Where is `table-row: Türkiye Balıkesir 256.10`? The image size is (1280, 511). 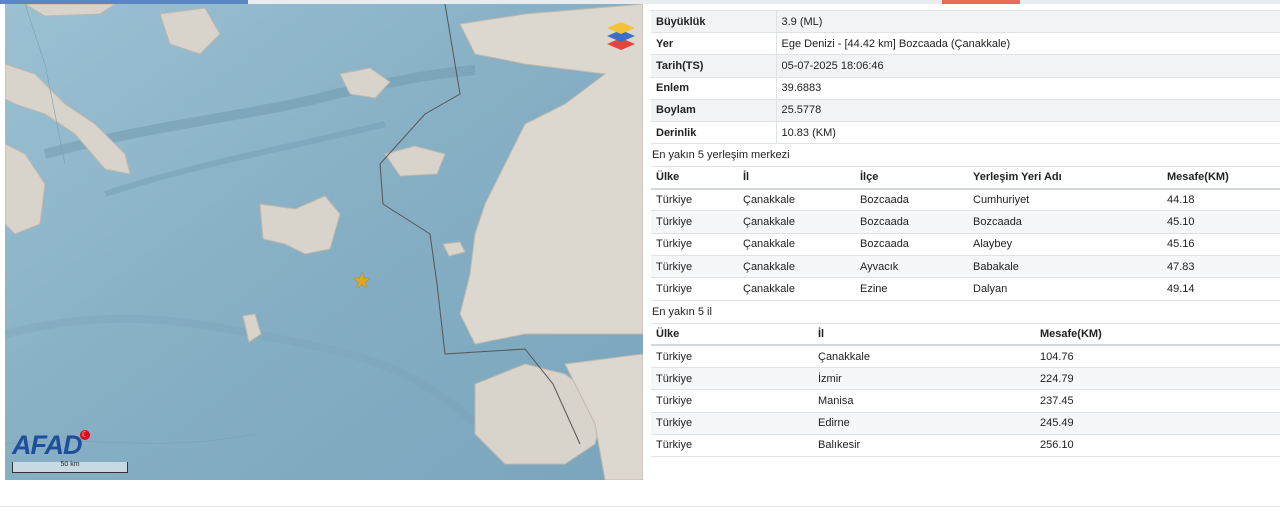
table-row: Türkiye Balıkesir 256.10 is located at coordinates (965, 446).